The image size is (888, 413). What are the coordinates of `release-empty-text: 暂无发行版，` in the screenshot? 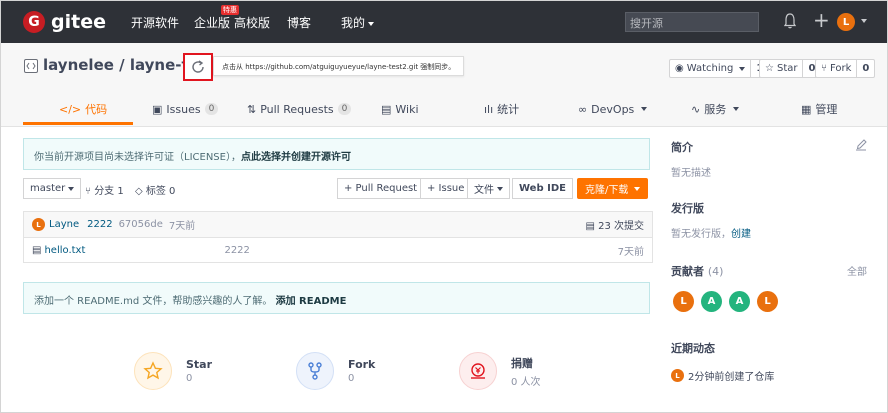 It's located at (701, 234).